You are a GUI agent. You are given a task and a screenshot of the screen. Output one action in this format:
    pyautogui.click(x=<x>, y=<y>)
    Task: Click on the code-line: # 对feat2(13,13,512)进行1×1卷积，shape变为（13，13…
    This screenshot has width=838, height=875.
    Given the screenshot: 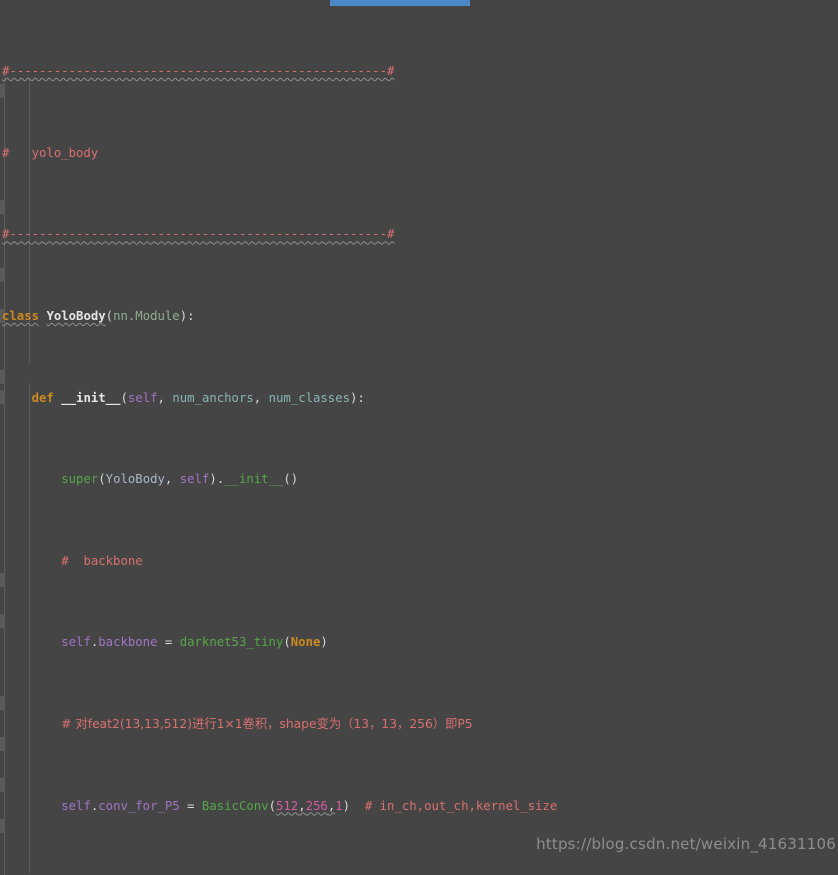 What is the action you would take?
    pyautogui.click(x=419, y=724)
    